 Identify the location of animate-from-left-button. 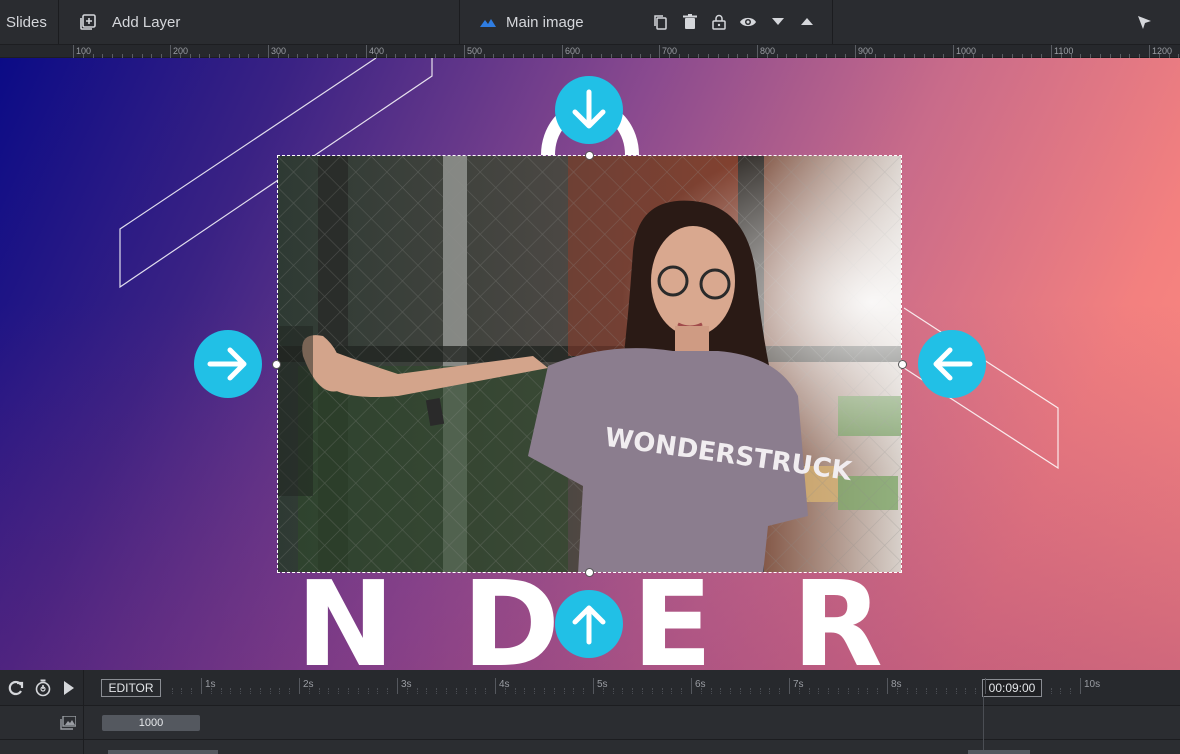
(228, 364).